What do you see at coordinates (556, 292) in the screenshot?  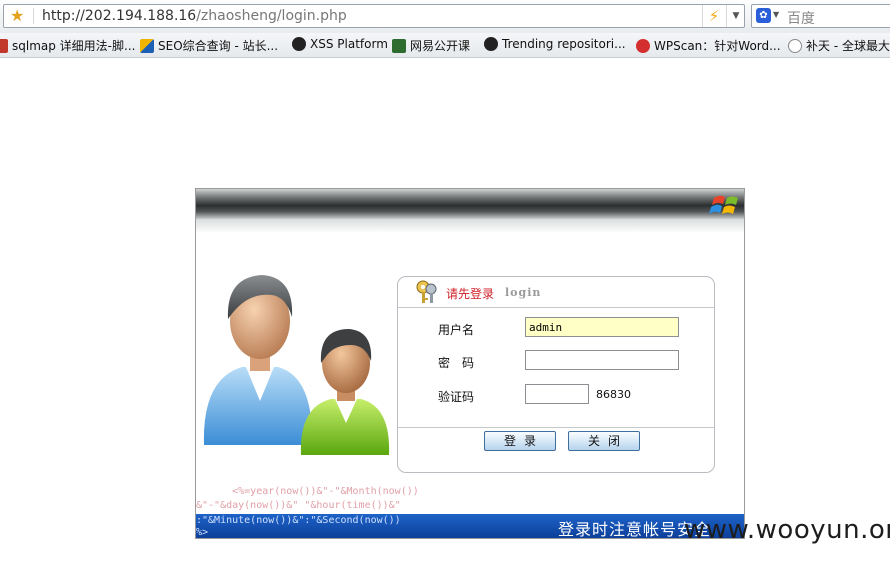 I see `login-form-header: 请先登录 login` at bounding box center [556, 292].